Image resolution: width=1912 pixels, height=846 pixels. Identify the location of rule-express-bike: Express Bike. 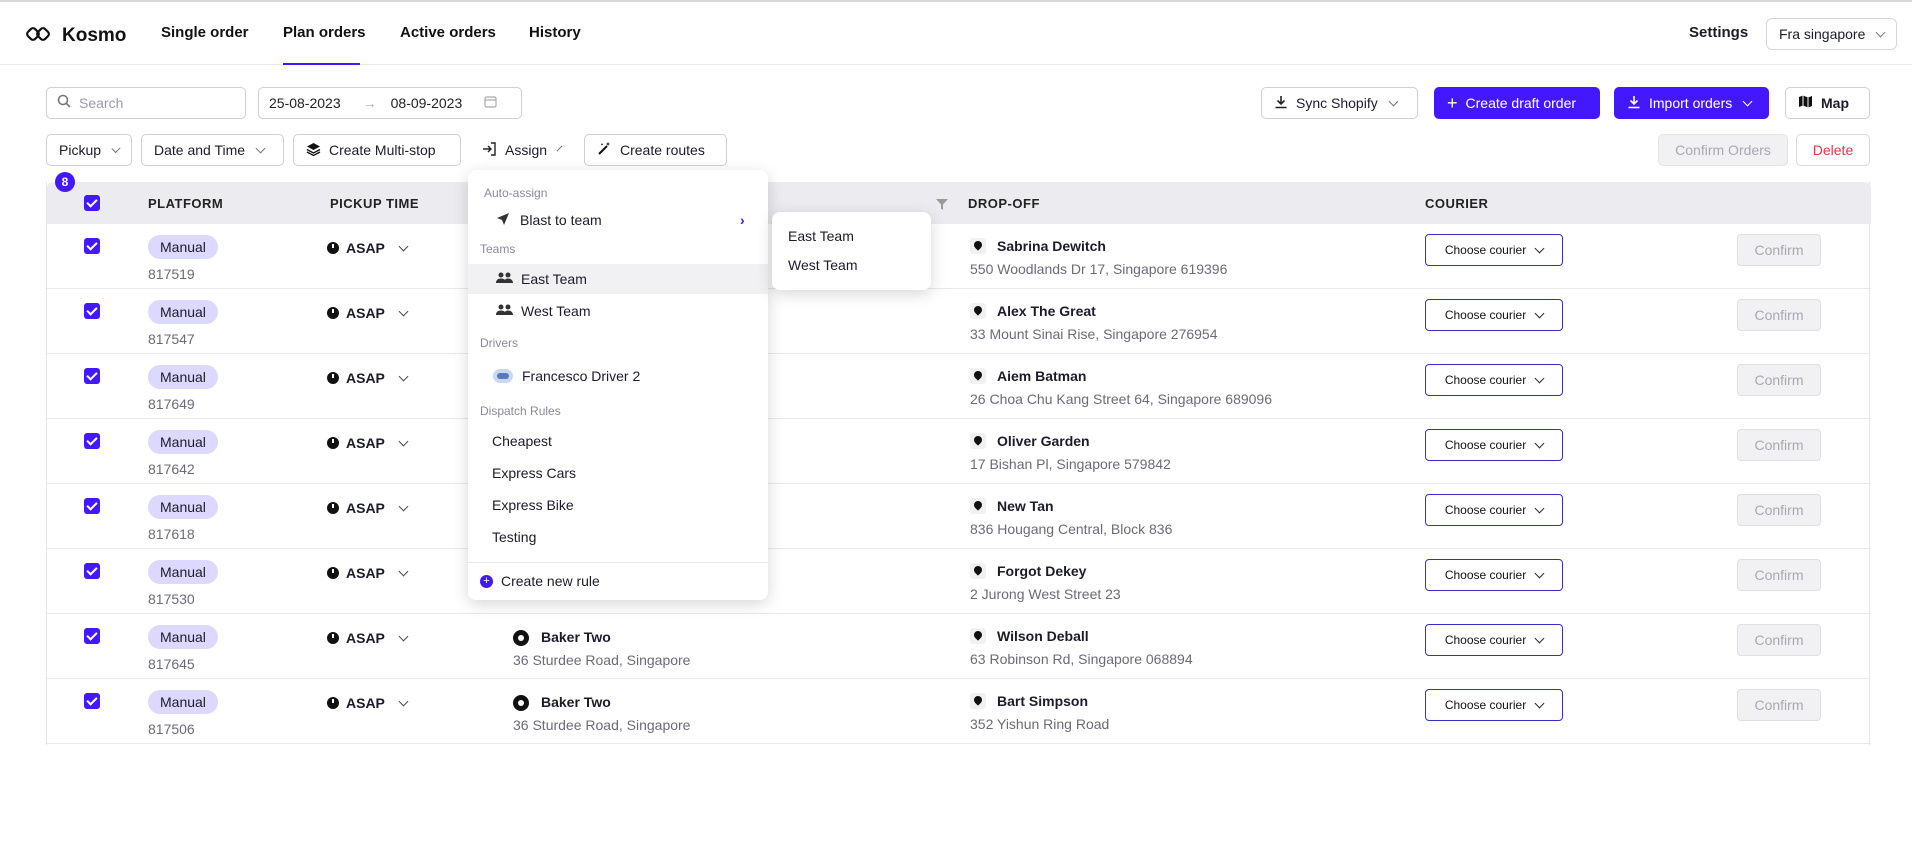
(618, 505).